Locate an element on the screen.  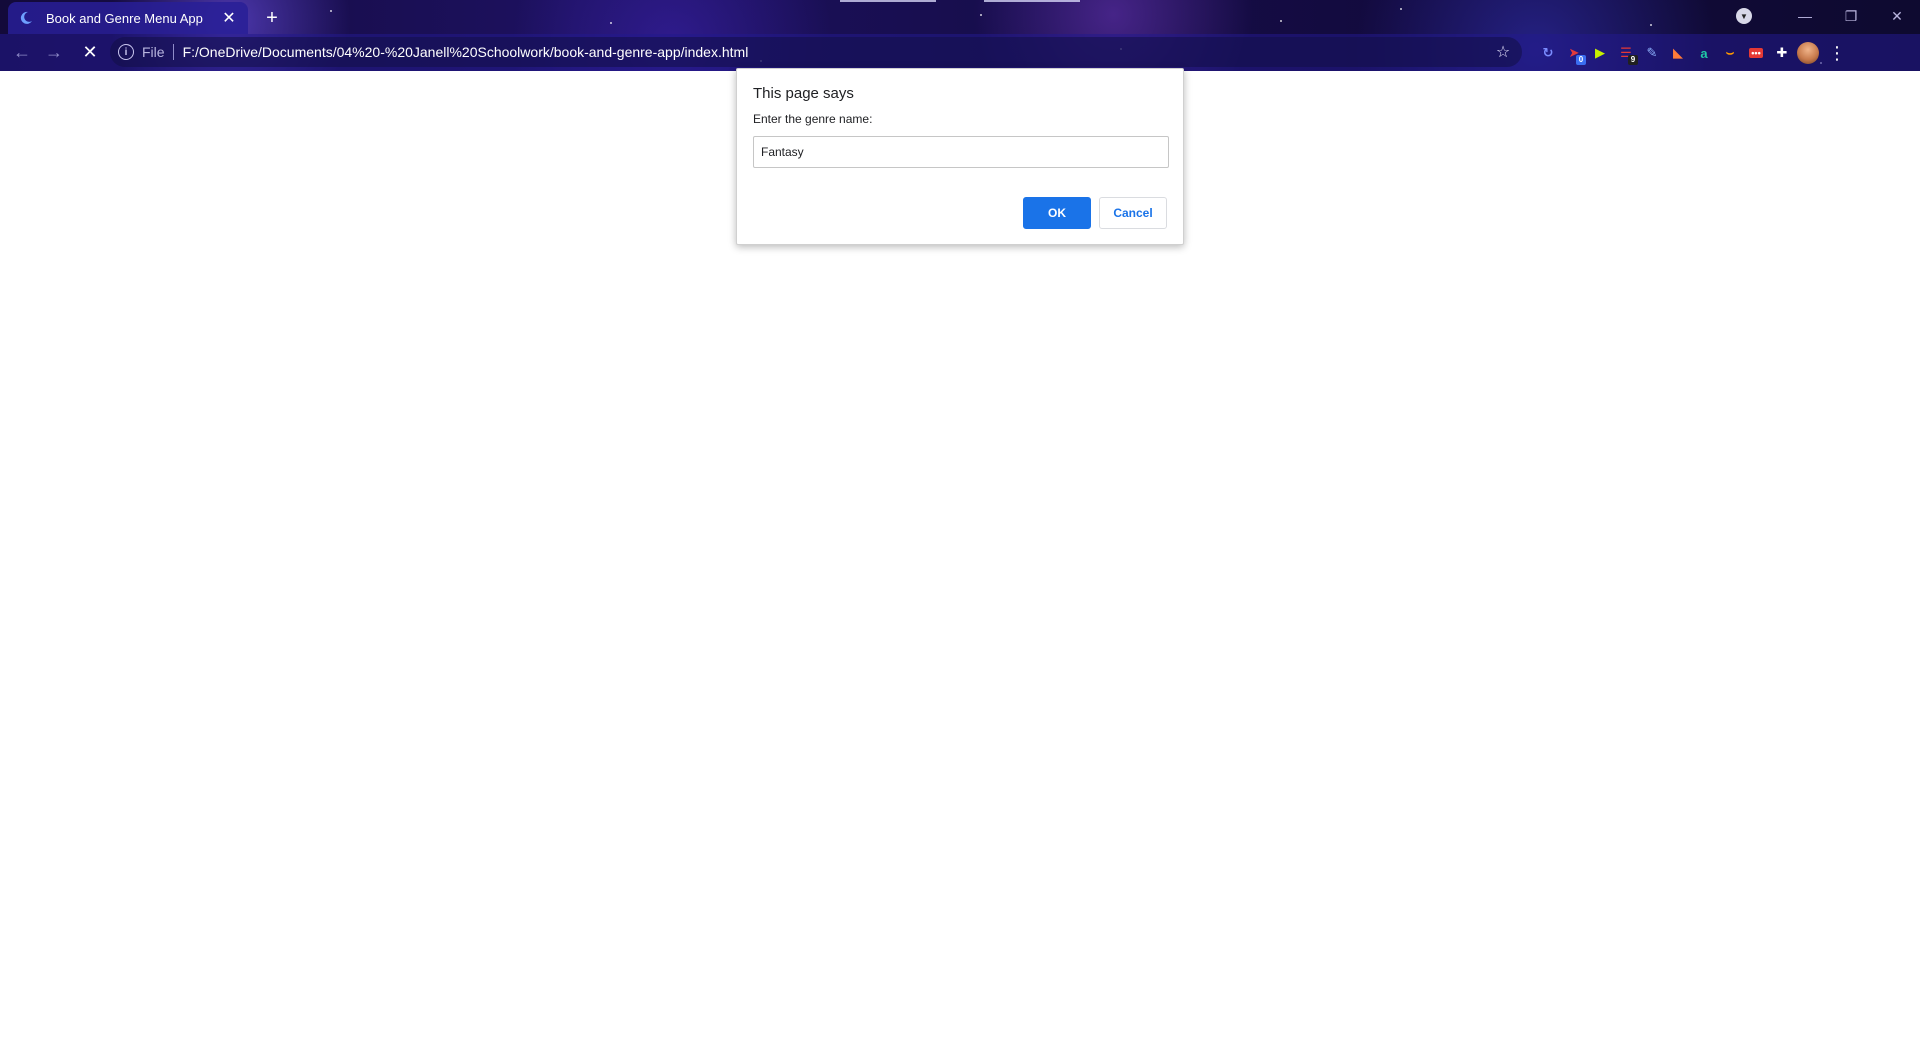
amazon-extension-icon: ⌣ is located at coordinates (1730, 53).